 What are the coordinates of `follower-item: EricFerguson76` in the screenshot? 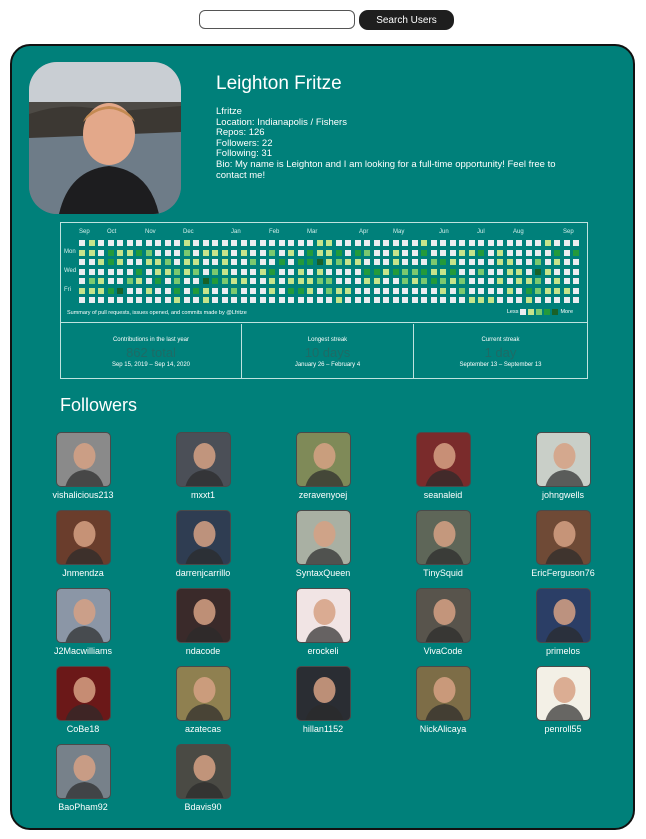 It's located at (563, 544).